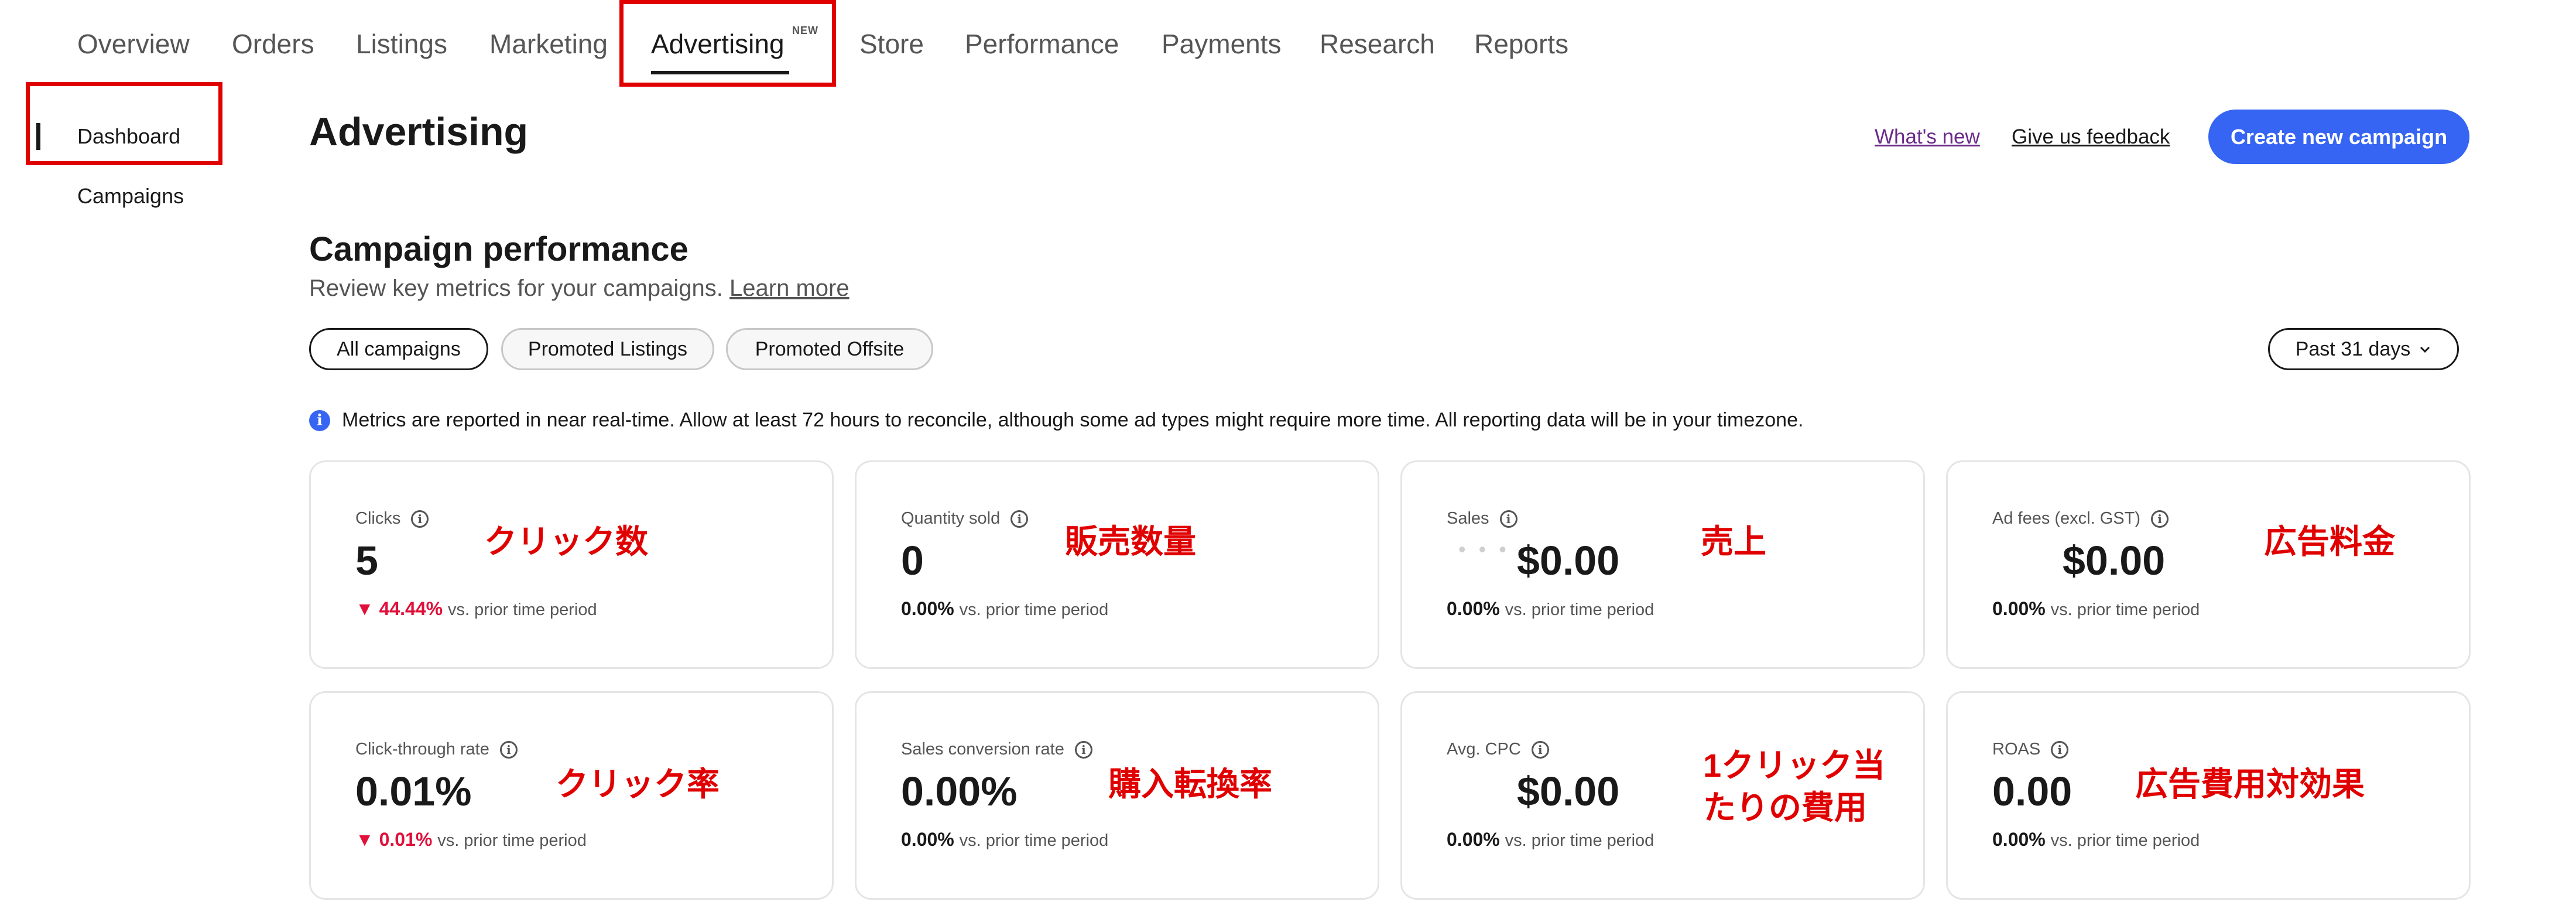 The height and width of the screenshot is (922, 2576). Describe the element at coordinates (1130, 541) in the screenshot. I see `annotation-label: 販売数量` at that location.